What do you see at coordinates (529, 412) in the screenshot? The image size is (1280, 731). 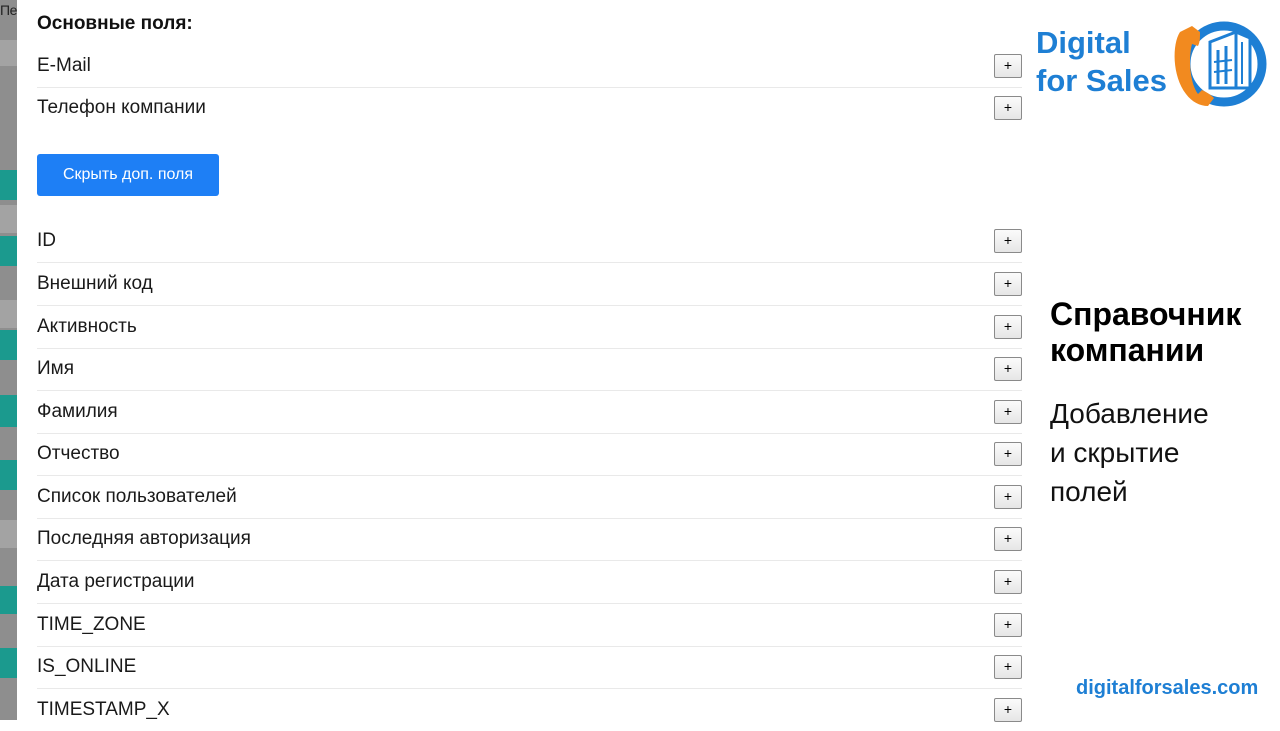 I see `field-row: Фамилия +` at bounding box center [529, 412].